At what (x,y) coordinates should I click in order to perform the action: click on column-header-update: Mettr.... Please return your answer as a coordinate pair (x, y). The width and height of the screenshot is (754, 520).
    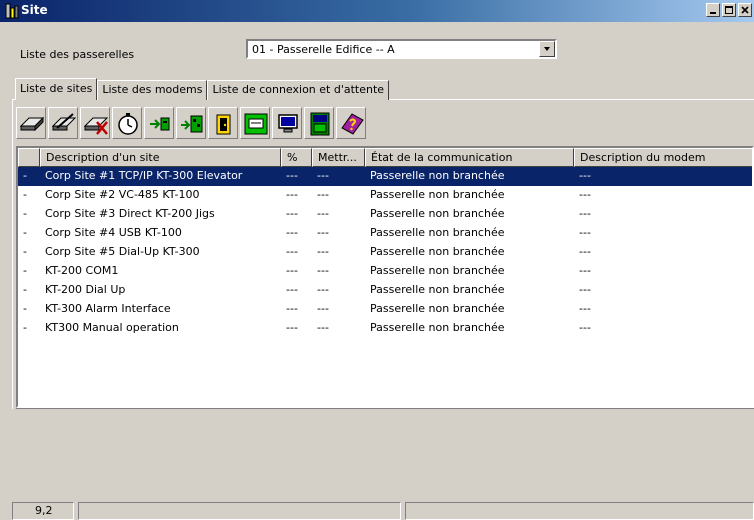
    Looking at the image, I should click on (338, 157).